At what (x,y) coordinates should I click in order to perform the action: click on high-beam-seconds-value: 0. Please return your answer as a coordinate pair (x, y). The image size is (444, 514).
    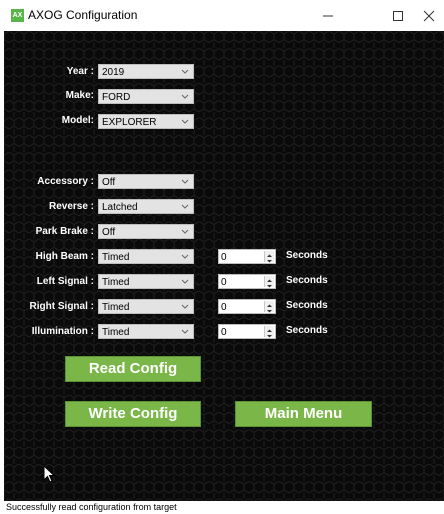
    Looking at the image, I should click on (224, 257).